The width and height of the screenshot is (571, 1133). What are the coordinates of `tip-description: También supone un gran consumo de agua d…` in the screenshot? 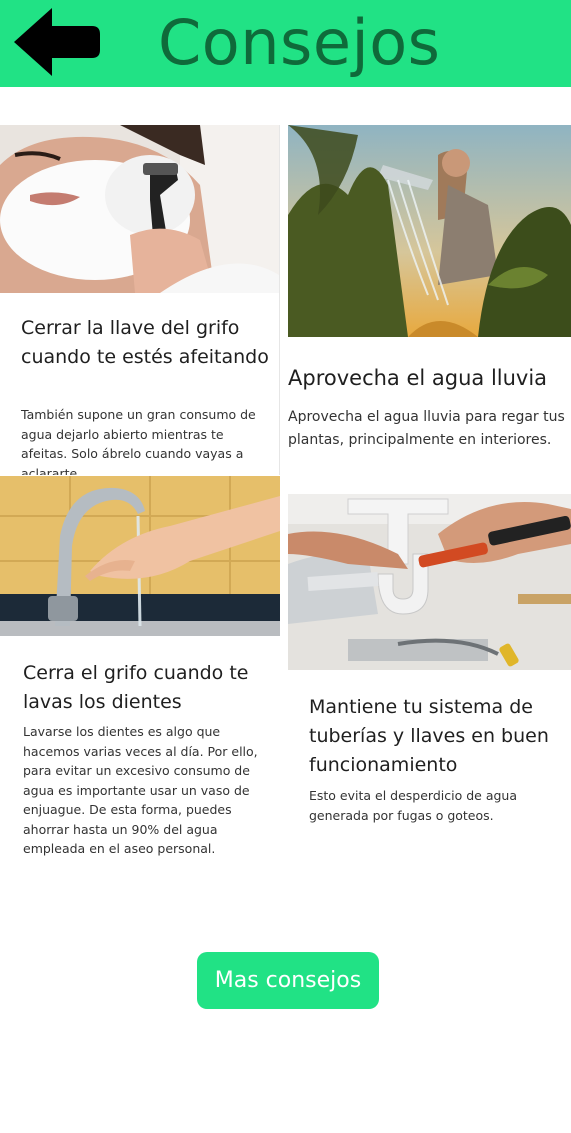 It's located at (138, 441).